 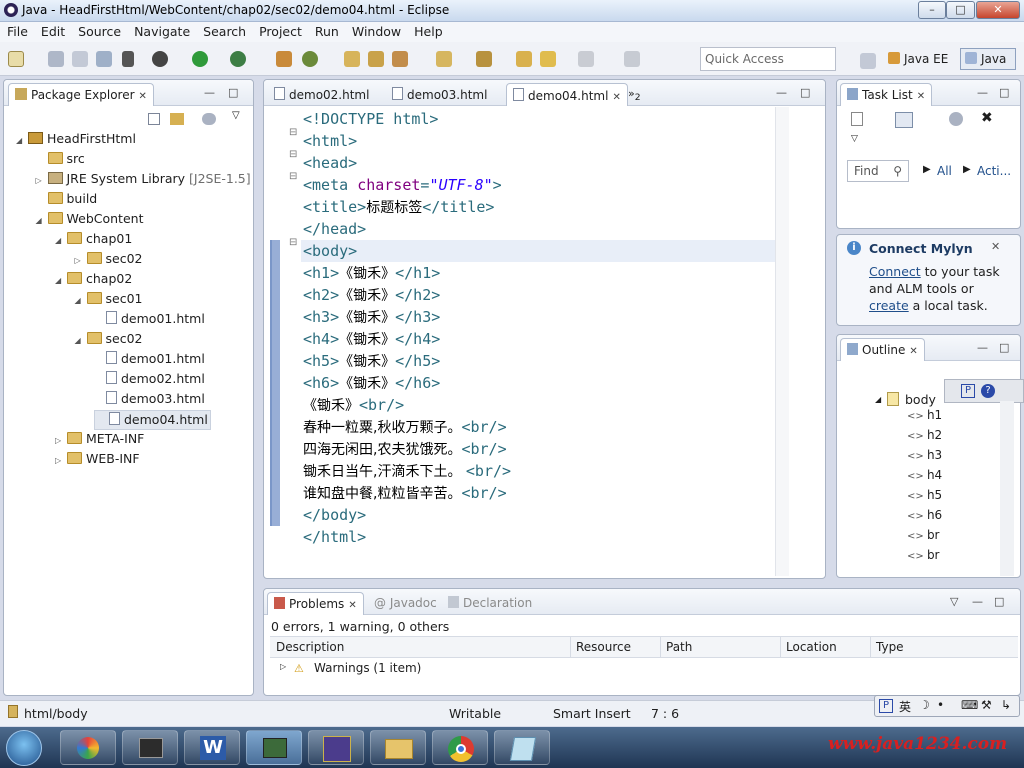 What do you see at coordinates (1006, 705) in the screenshot?
I see `expand-icon: ↳` at bounding box center [1006, 705].